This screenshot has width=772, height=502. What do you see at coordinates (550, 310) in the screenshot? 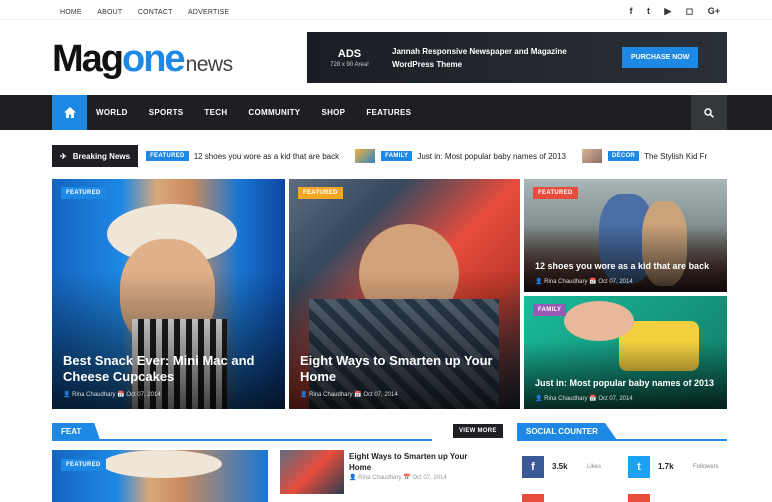
I see `card-tag: FAMILY` at bounding box center [550, 310].